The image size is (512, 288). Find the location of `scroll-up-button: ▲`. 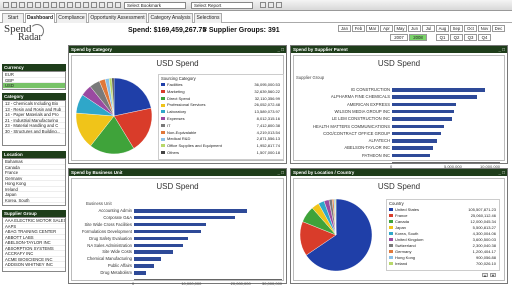

scroll-up-button: ▲ is located at coordinates (485, 275).